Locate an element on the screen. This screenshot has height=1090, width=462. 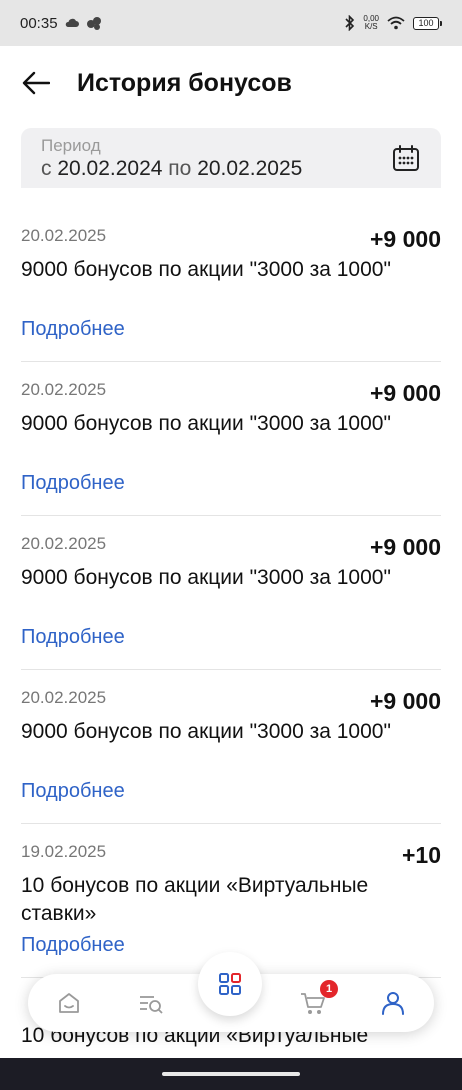
nav-catalog is located at coordinates (230, 984).